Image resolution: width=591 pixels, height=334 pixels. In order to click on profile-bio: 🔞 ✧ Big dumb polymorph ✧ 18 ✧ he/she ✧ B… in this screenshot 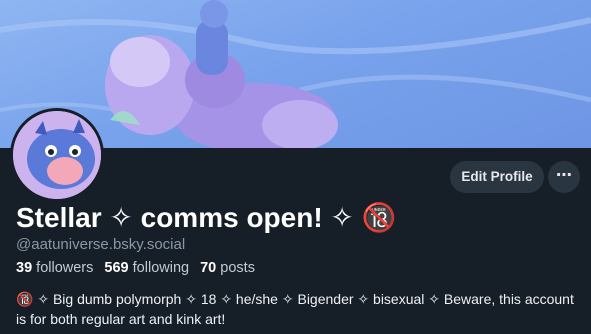, I will do `click(295, 309)`.